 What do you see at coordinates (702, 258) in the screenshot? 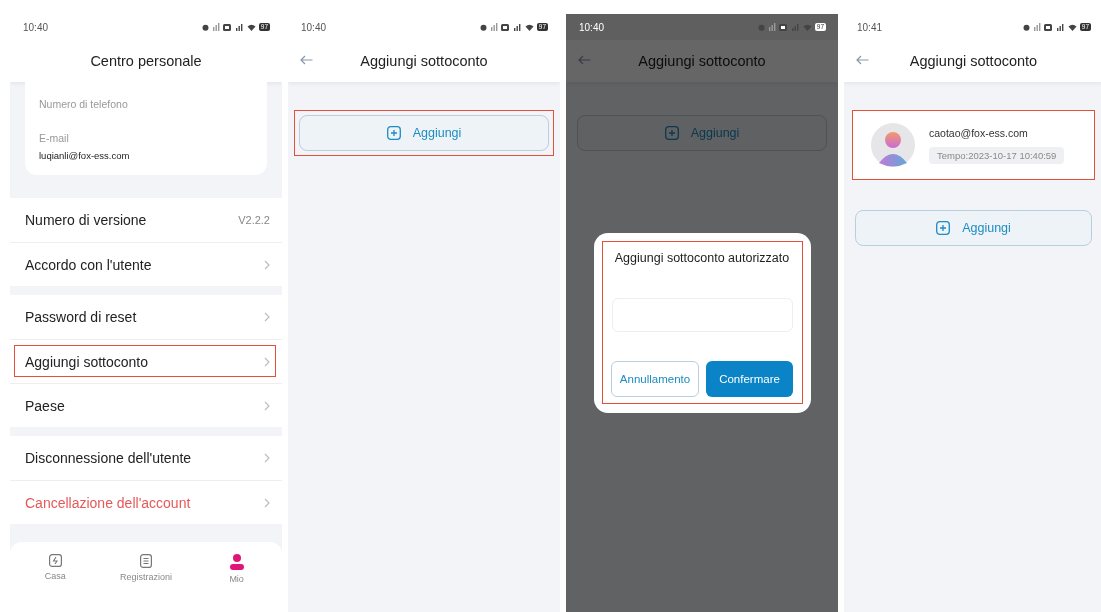
I see `dialog-title: Aggiungi sottoconto autorizzato` at bounding box center [702, 258].